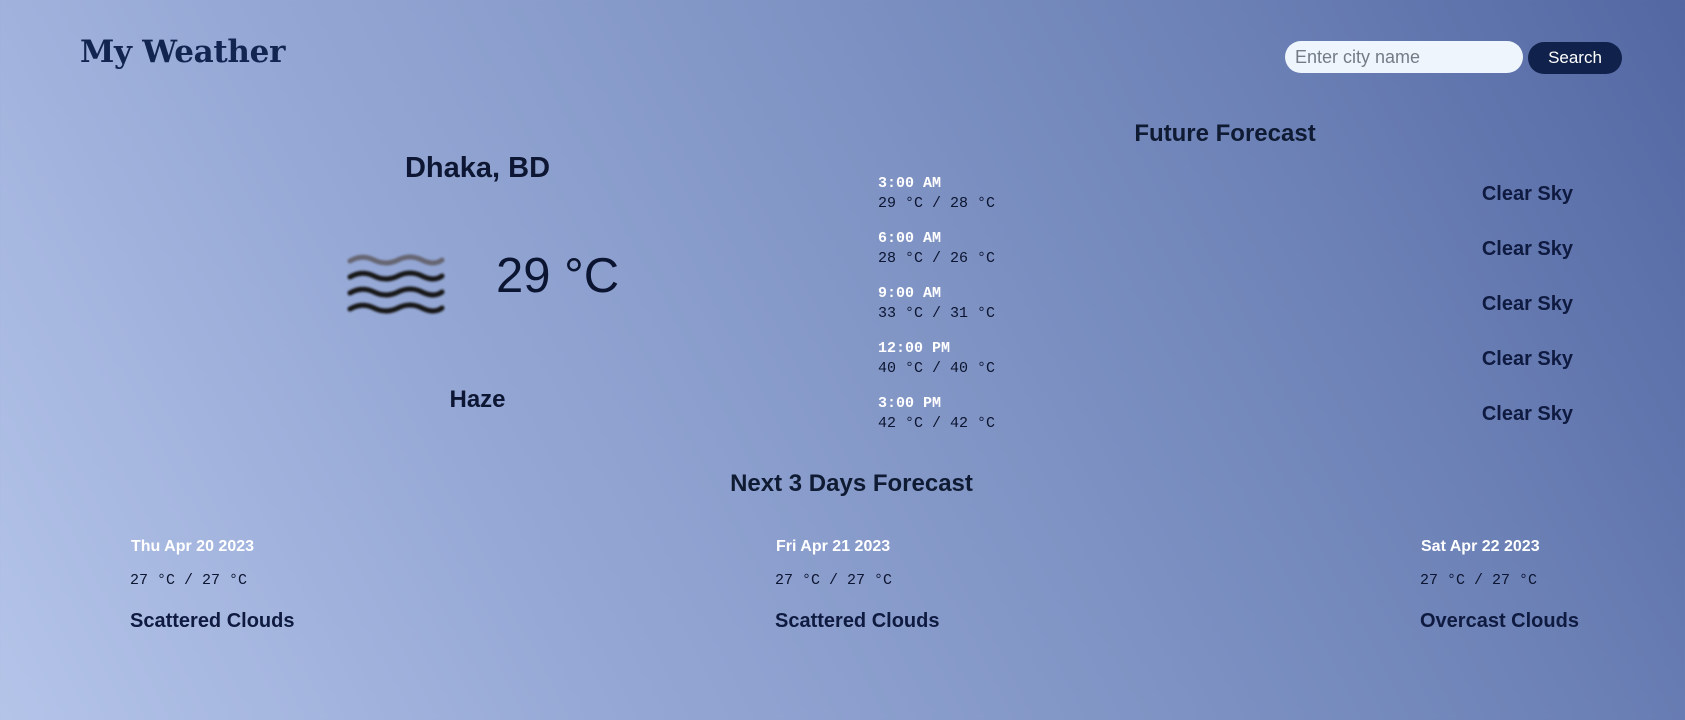 The height and width of the screenshot is (720, 1685). I want to click on day-date: Fri Apr 21 2023, so click(833, 546).